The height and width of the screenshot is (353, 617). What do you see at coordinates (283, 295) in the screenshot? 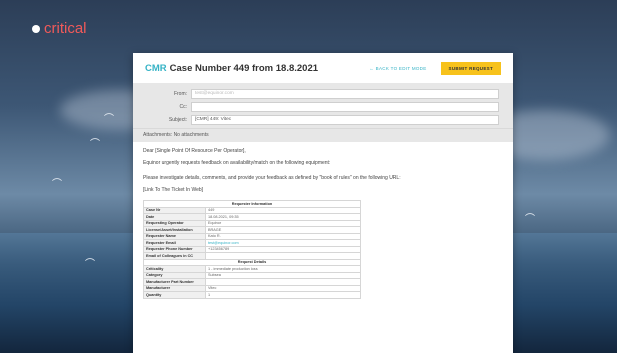
I see `row-value: 1` at bounding box center [283, 295].